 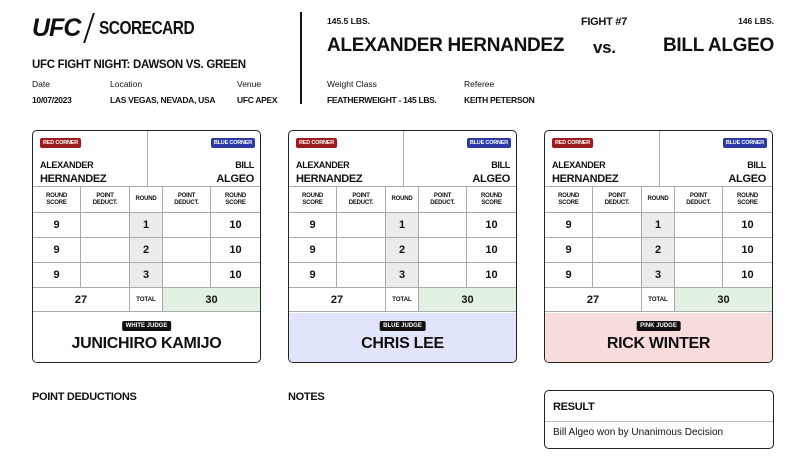 I want to click on weight-class-block: Weight Class FEATHERWEIGHT - 145 LBS., so click(x=382, y=92).